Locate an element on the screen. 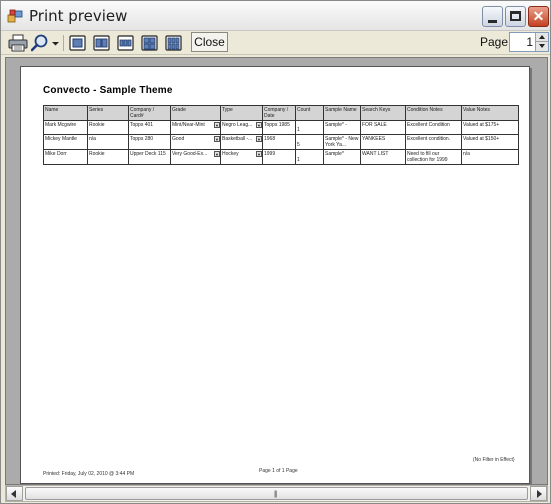 This screenshot has width=551, height=504. grade-dropdown-cell: Mint/Near-Mint ▼ is located at coordinates (195, 127).